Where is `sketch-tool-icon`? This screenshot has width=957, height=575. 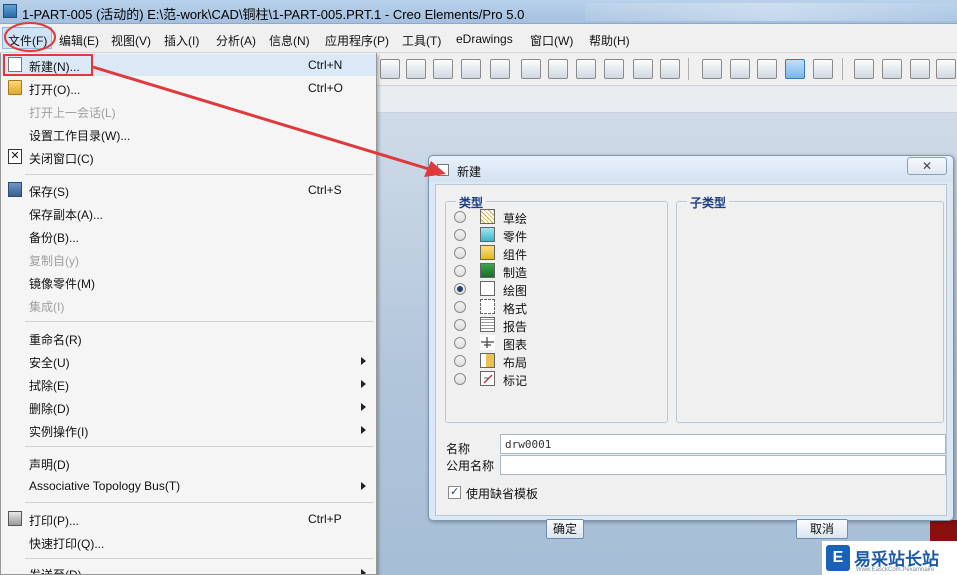 sketch-tool-icon is located at coordinates (500, 69).